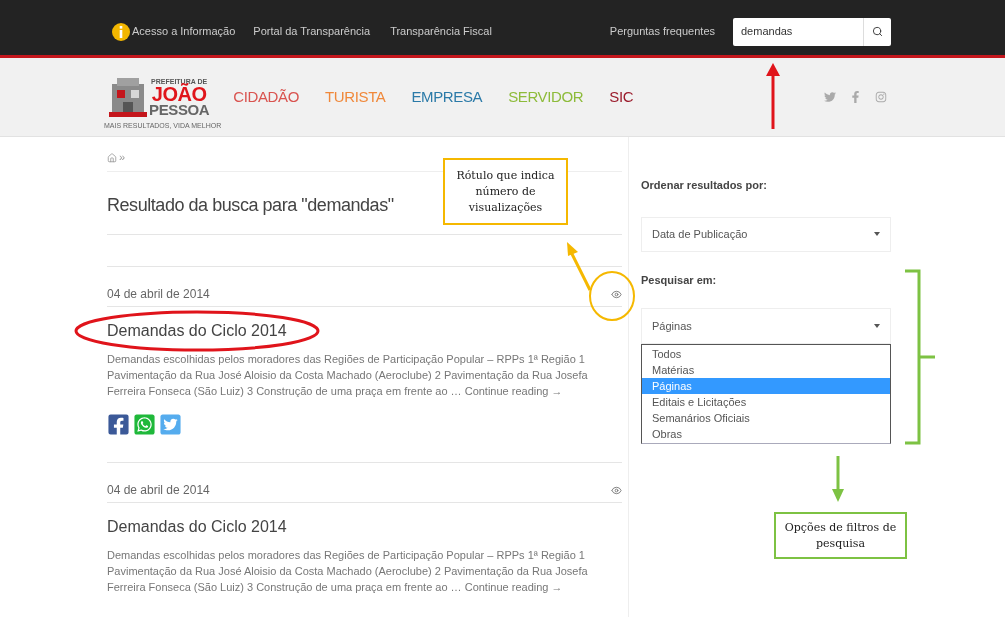 The width and height of the screenshot is (1005, 618). I want to click on top-link: Portal da Transparência, so click(312, 31).